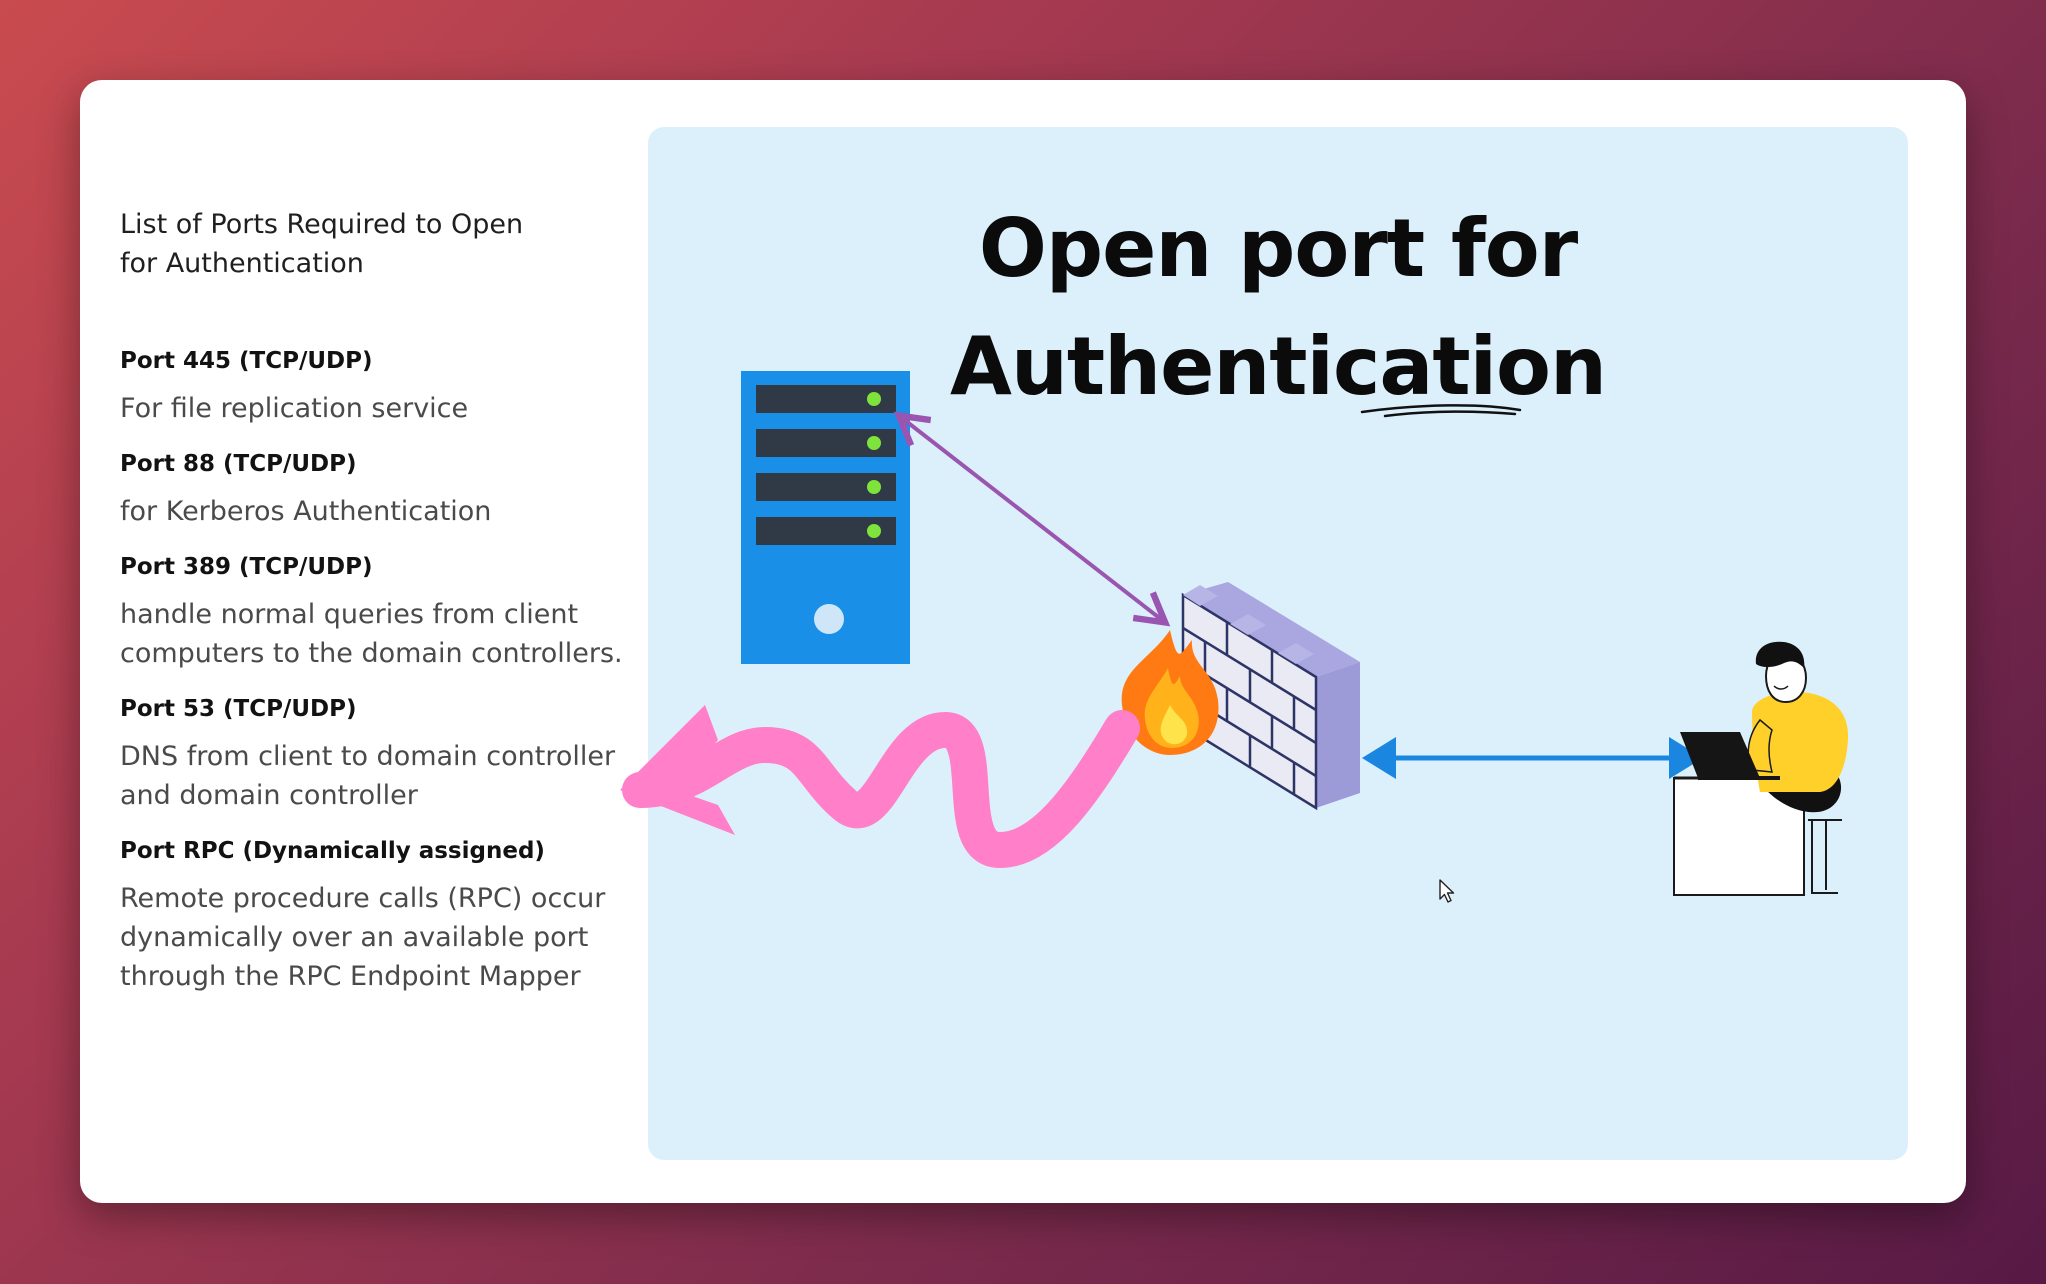 This screenshot has height=1284, width=2046. I want to click on purple-arrow, so click(1032, 519).